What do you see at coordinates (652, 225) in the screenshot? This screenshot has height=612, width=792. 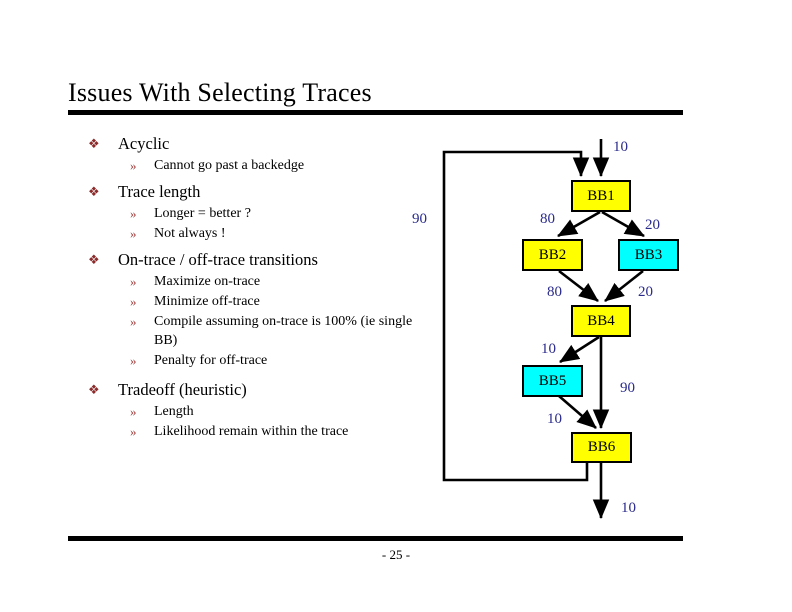 I see `edge-weight-bb1-bb3: 20` at bounding box center [652, 225].